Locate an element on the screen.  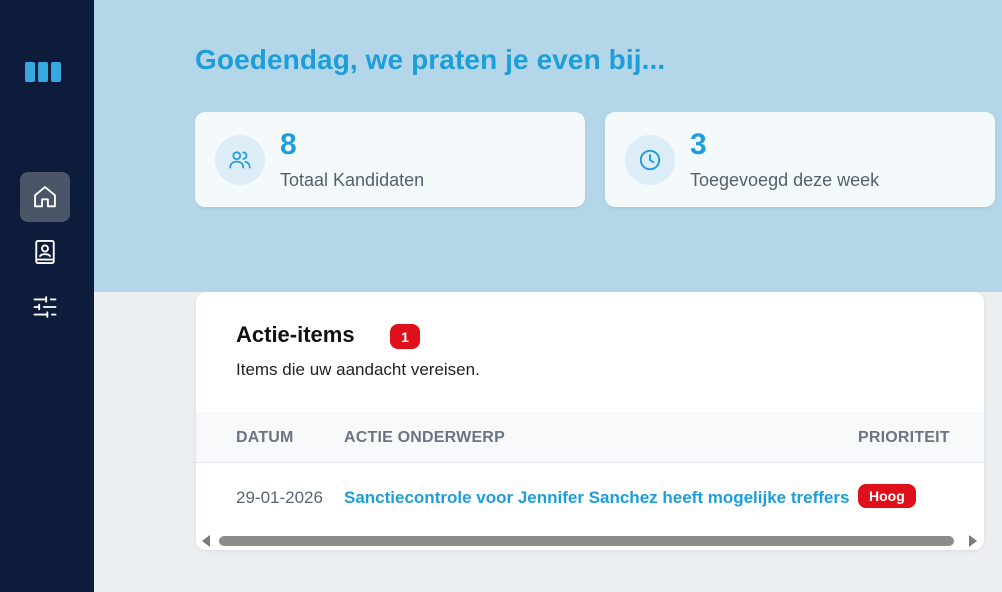
stat-label: Totaal Kandidaten is located at coordinates (352, 180).